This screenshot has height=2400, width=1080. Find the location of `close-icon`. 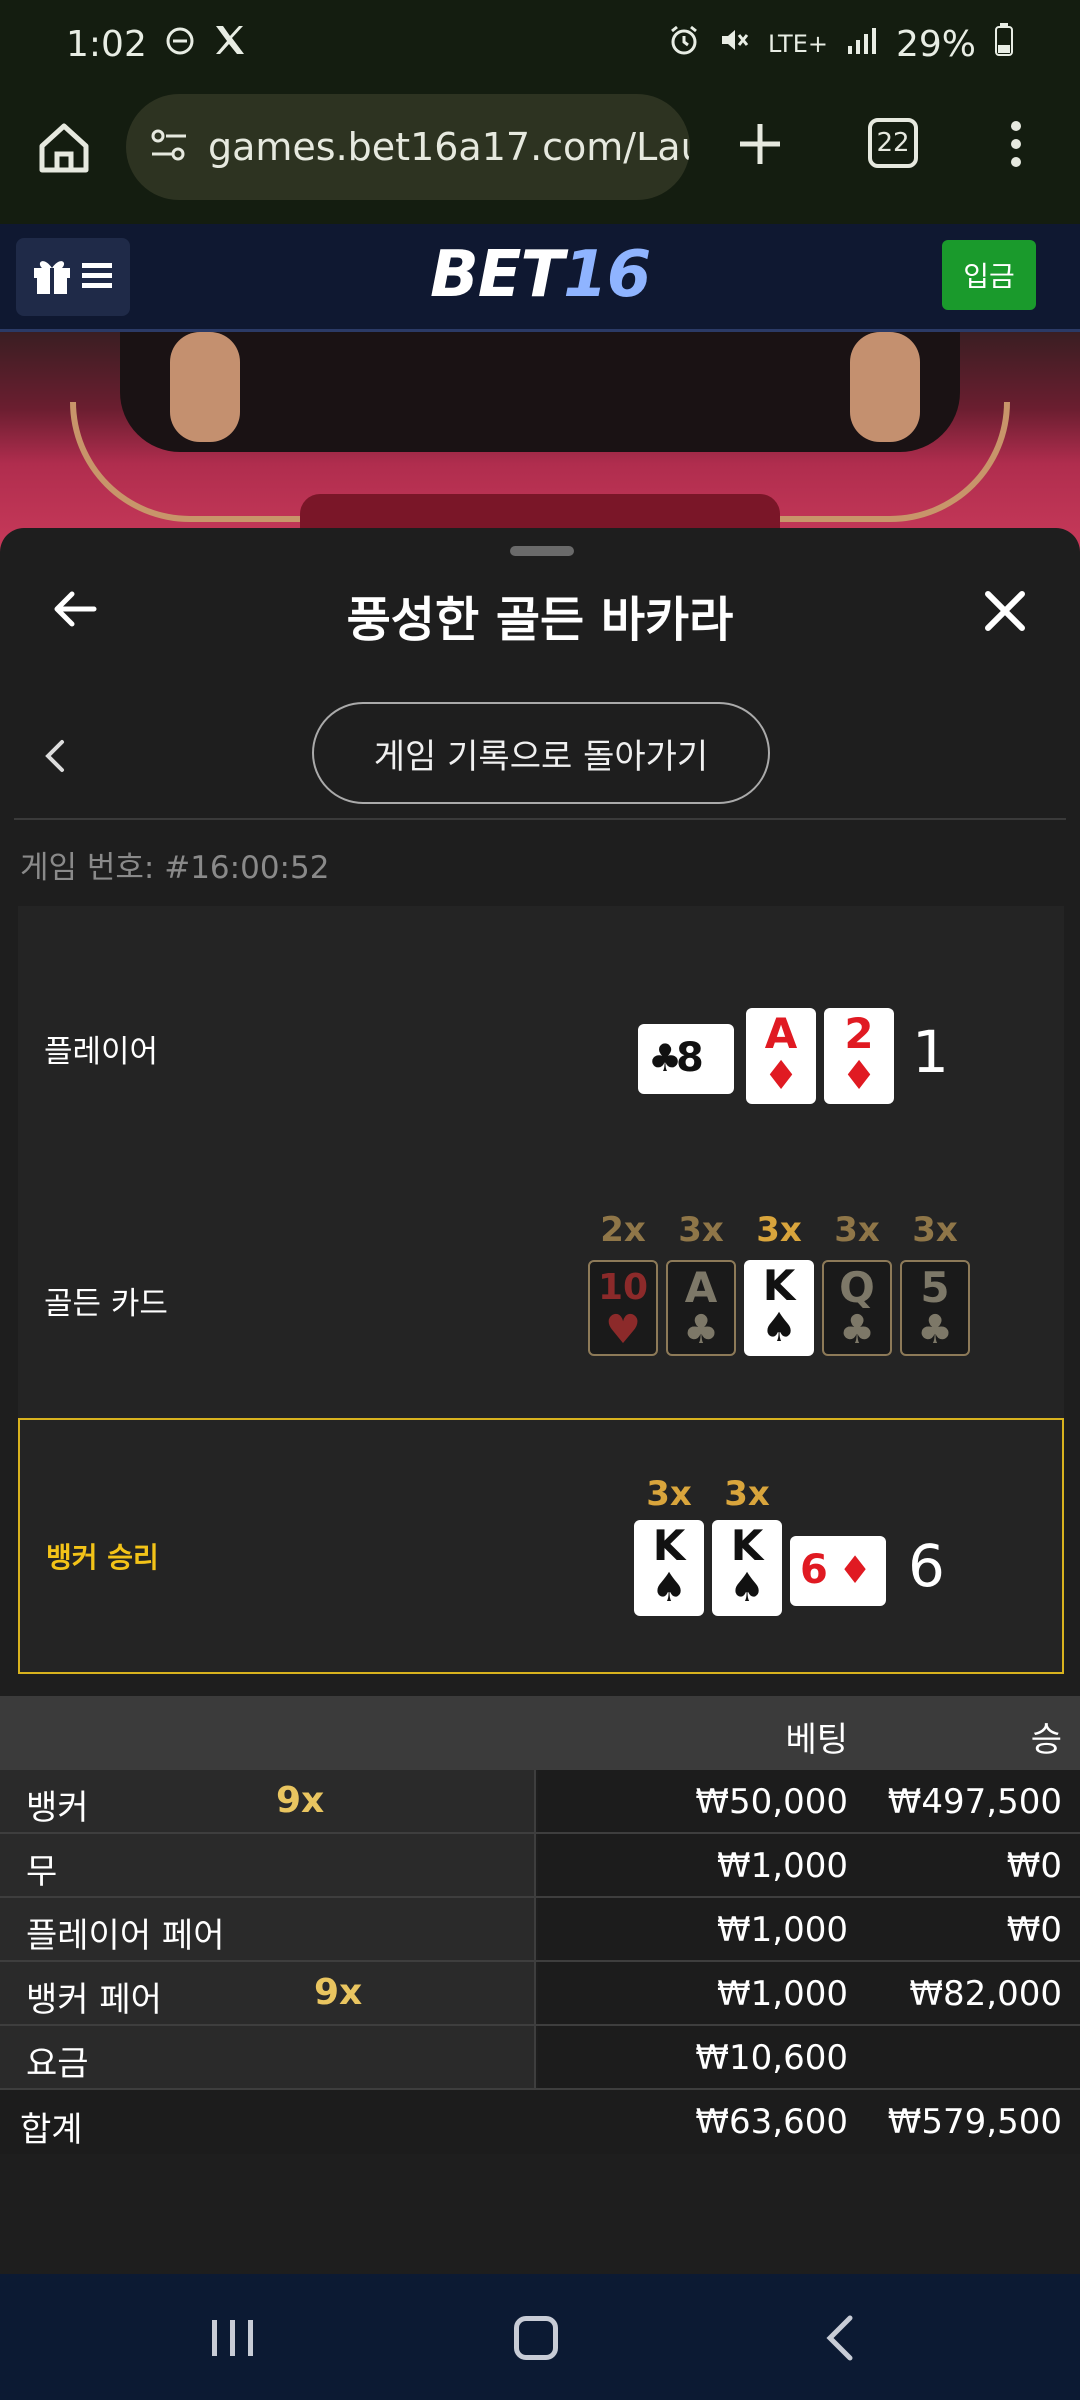

close-icon is located at coordinates (1005, 611).